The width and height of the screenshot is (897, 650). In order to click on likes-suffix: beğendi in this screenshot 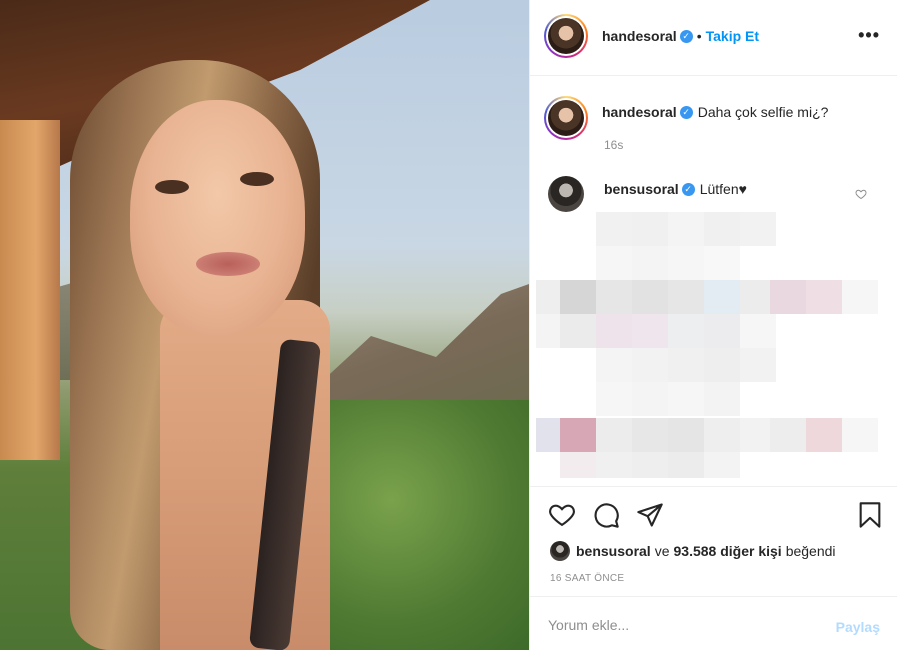, I will do `click(810, 551)`.